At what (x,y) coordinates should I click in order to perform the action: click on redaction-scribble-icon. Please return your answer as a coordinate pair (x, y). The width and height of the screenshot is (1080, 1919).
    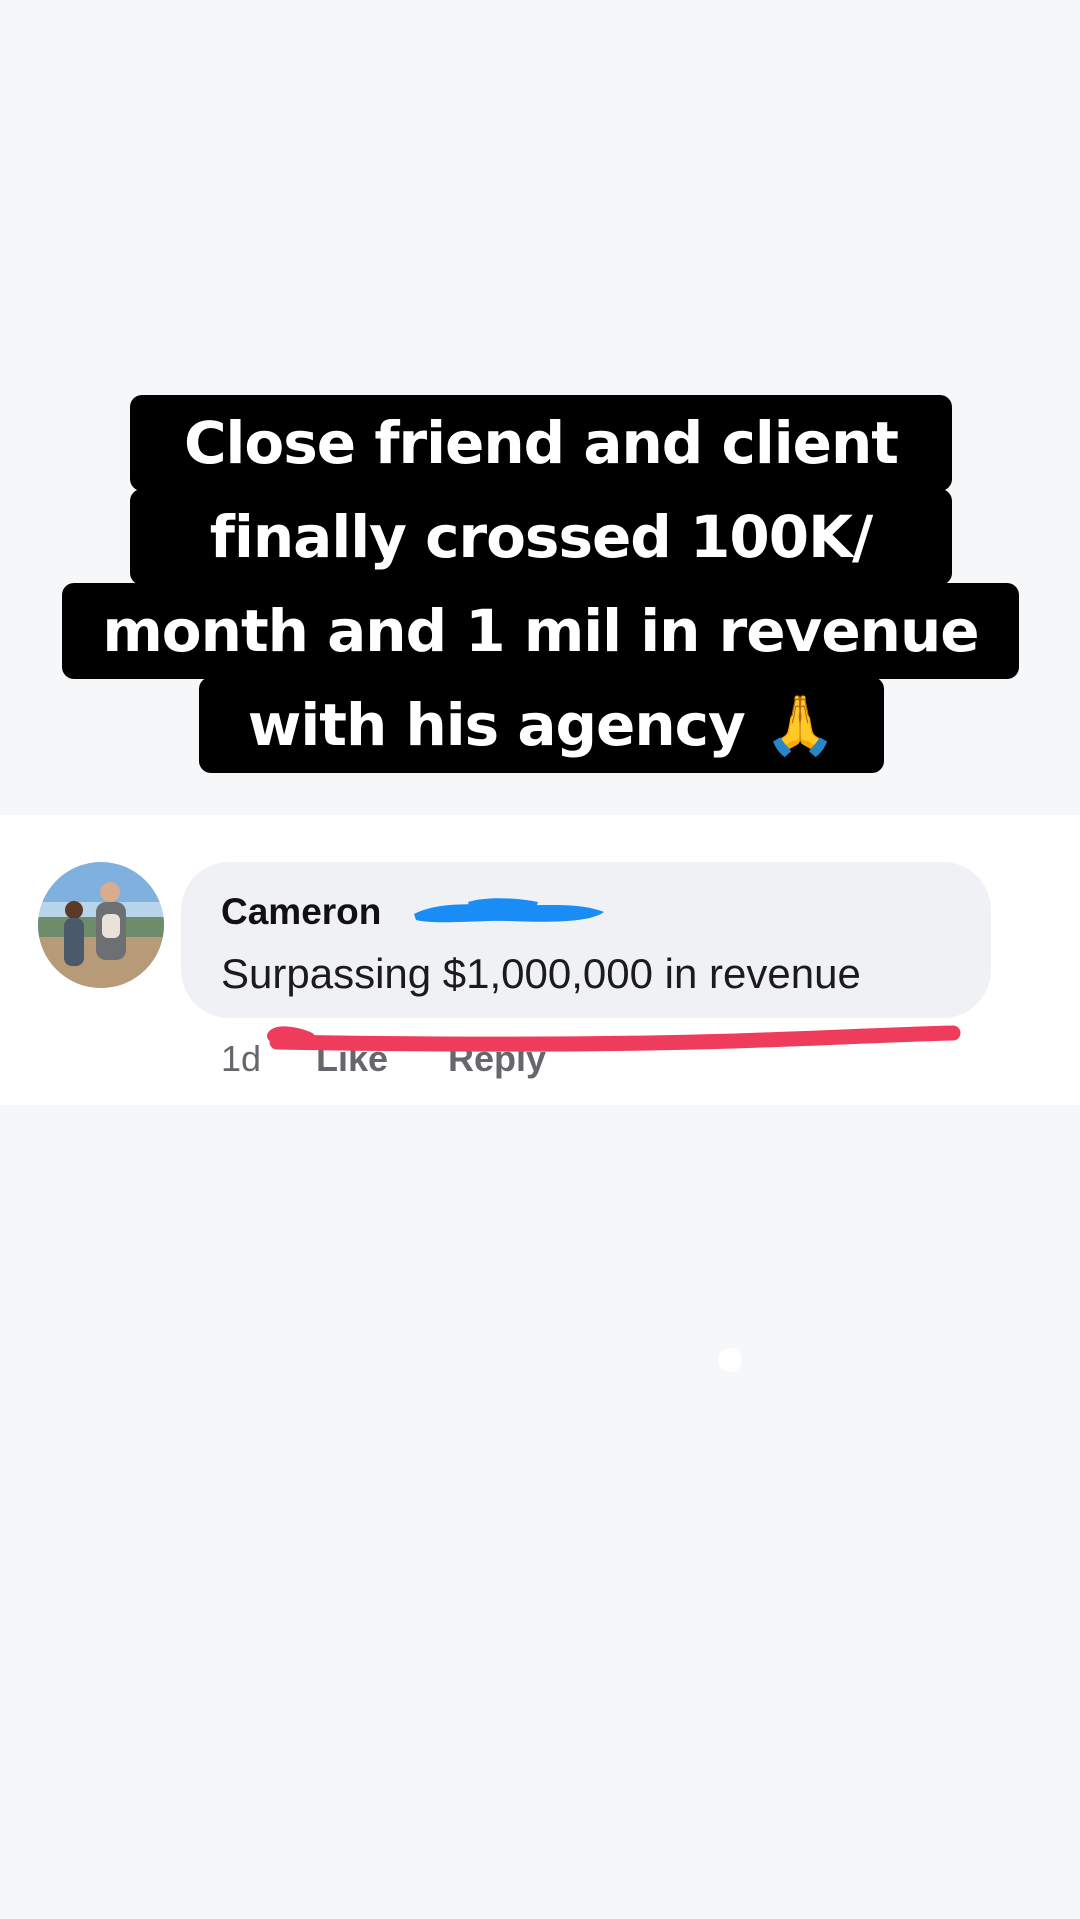
    Looking at the image, I should click on (510, 912).